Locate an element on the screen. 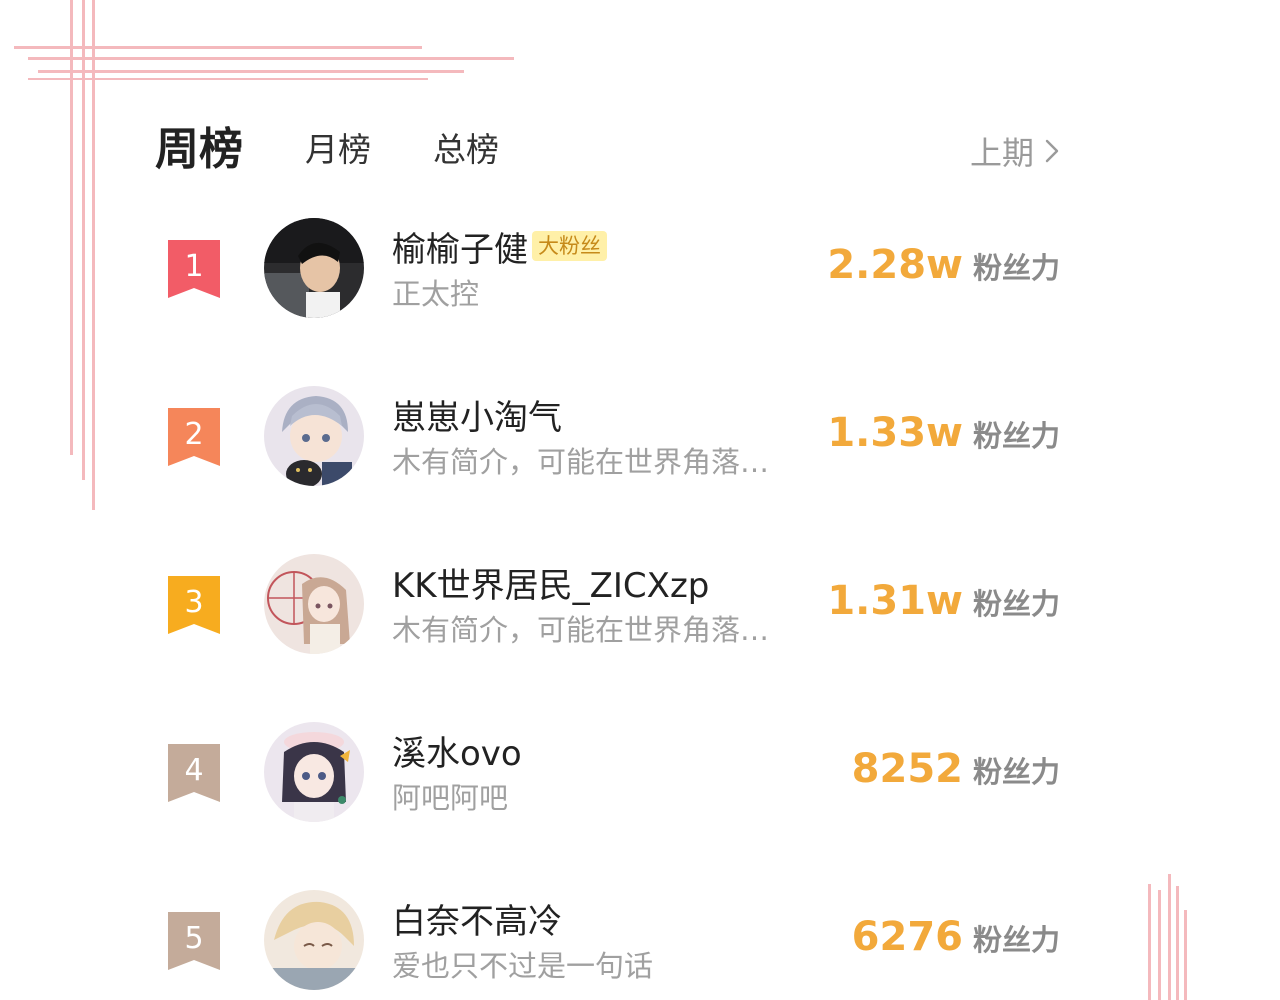  user-name: KK世界居民_ZICXzp is located at coordinates (550, 582).